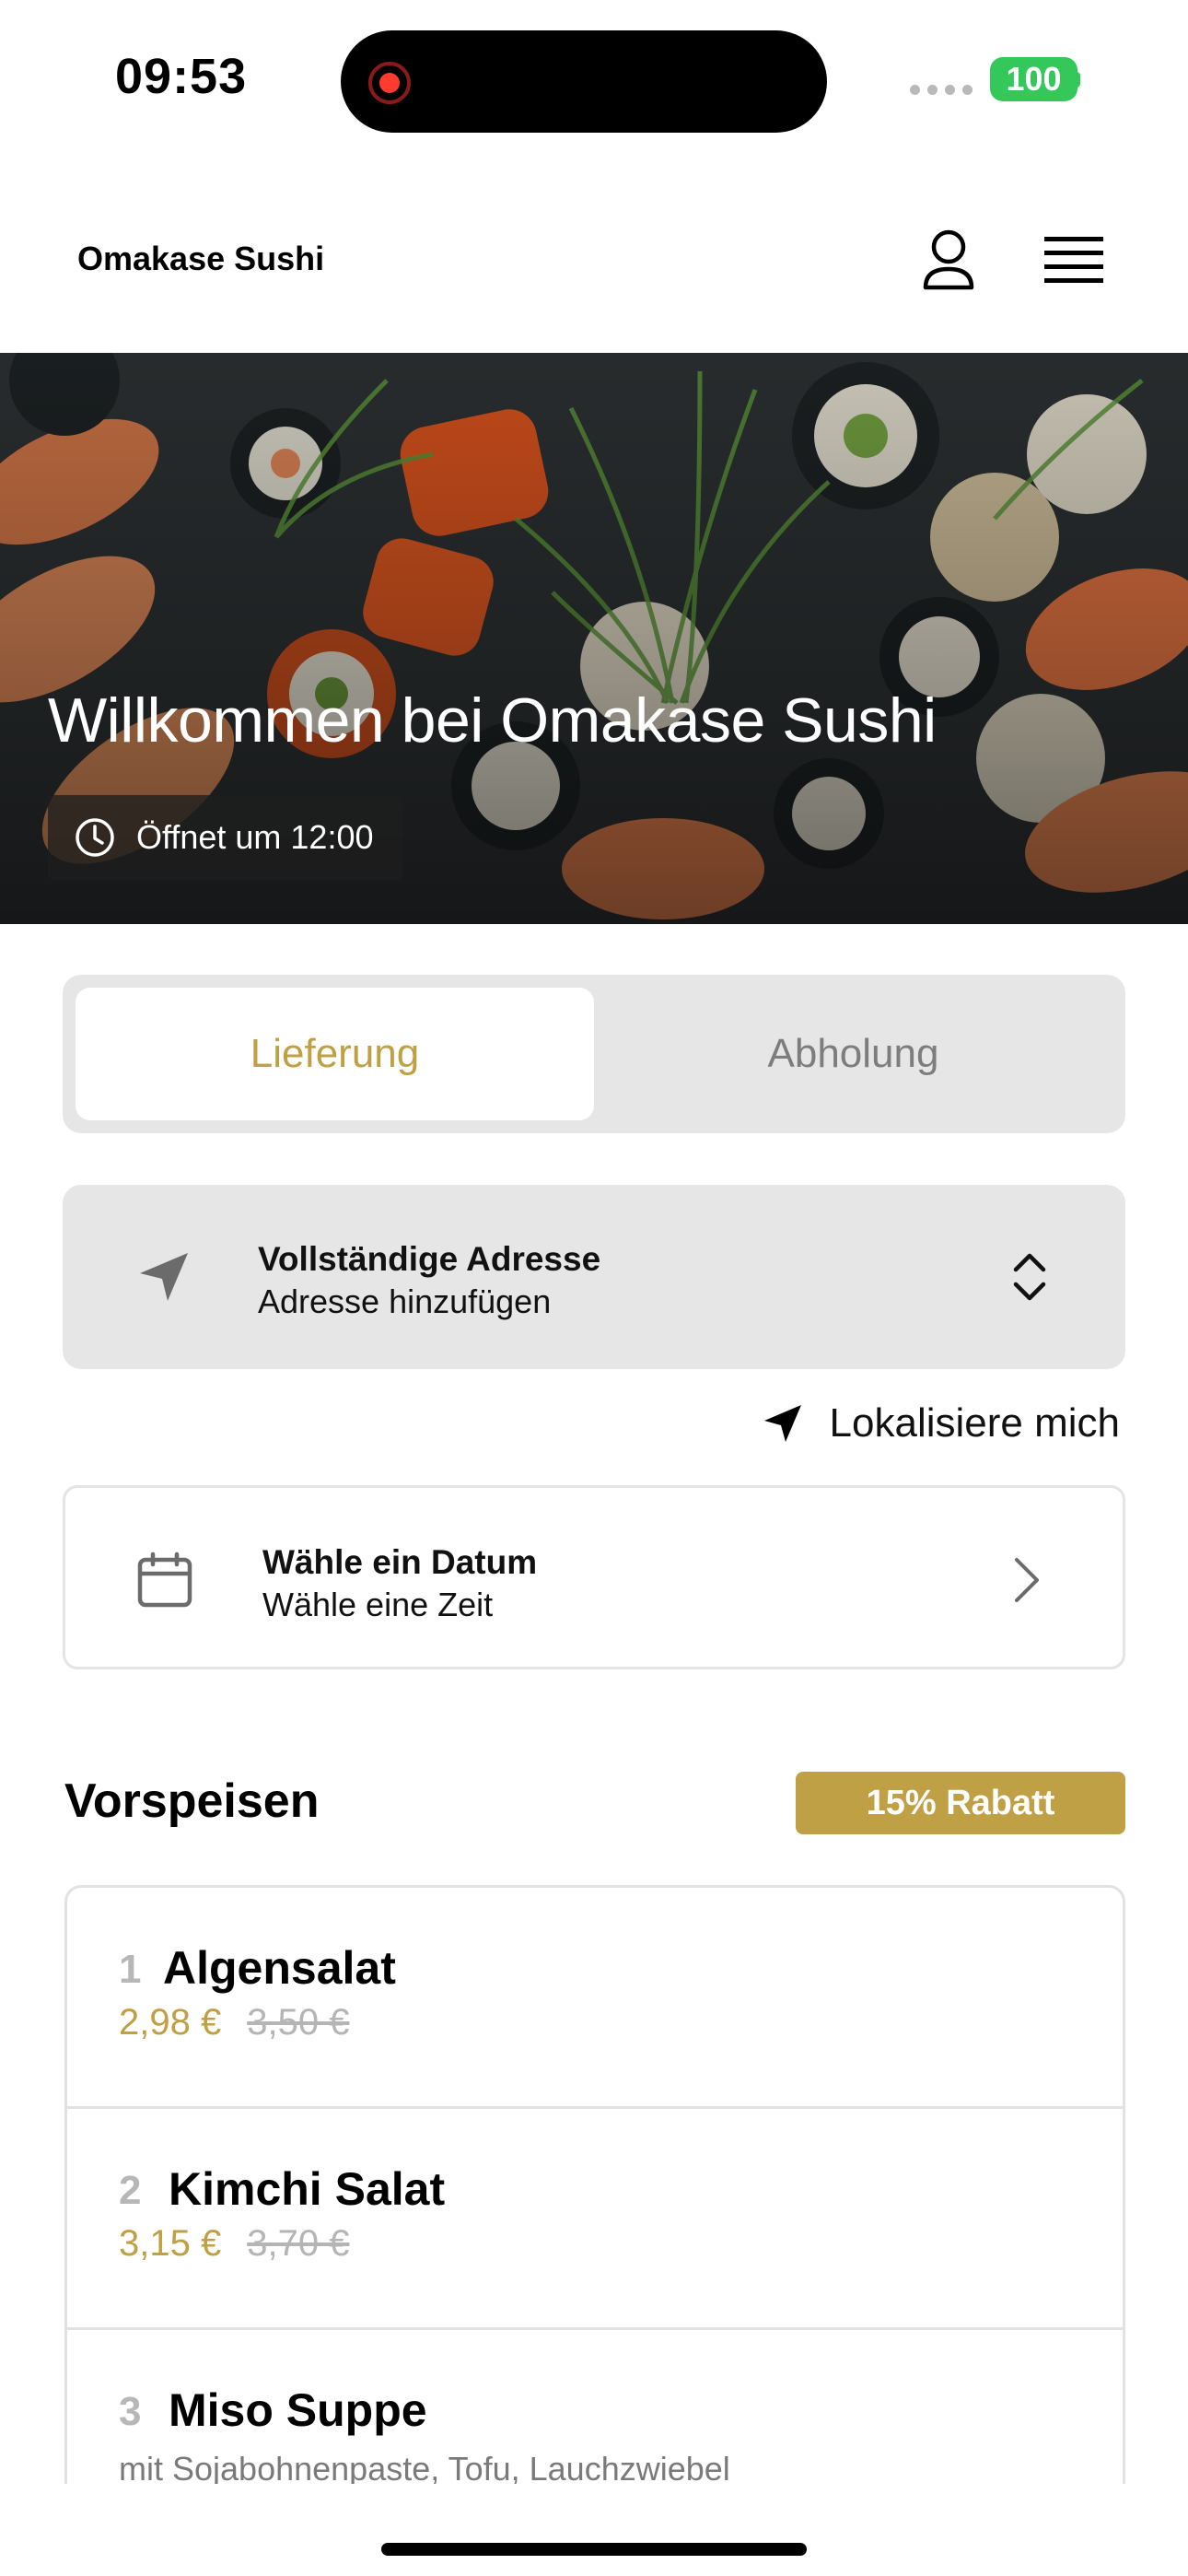 Image resolution: width=1188 pixels, height=2576 pixels. I want to click on app-header: Omakase Sushi, so click(594, 257).